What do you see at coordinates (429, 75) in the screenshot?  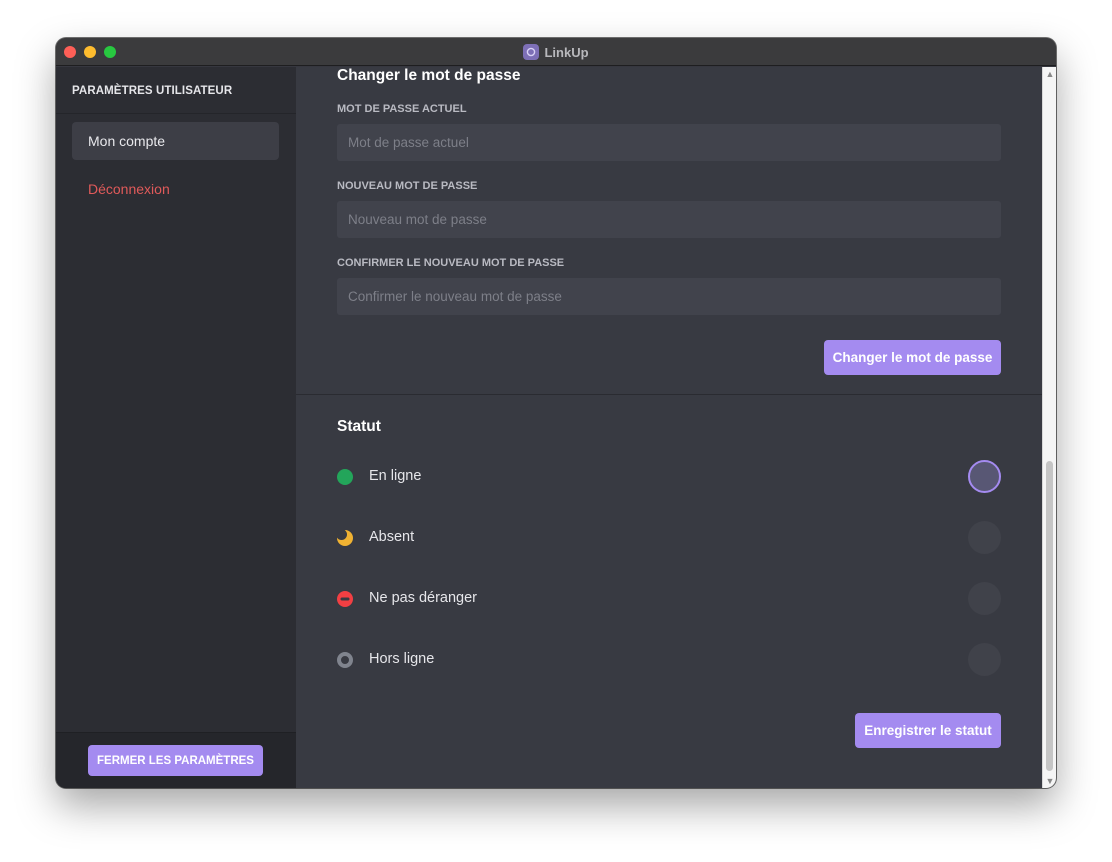 I see `password-section-title: Changer le mot de passe` at bounding box center [429, 75].